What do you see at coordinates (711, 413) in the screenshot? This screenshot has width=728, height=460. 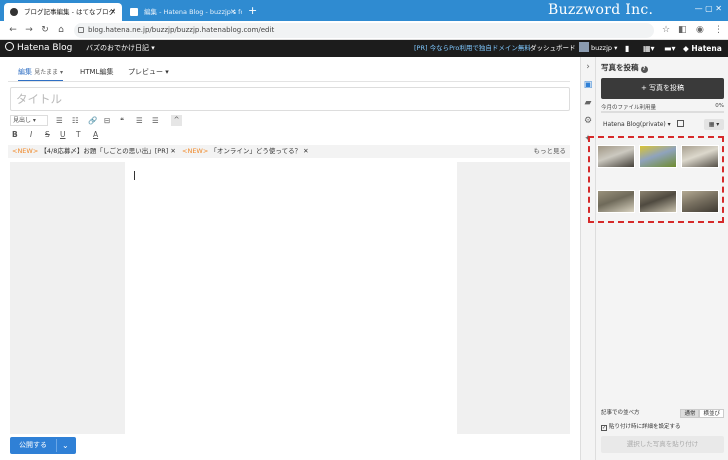 I see `sort-option-side: 横並び` at bounding box center [711, 413].